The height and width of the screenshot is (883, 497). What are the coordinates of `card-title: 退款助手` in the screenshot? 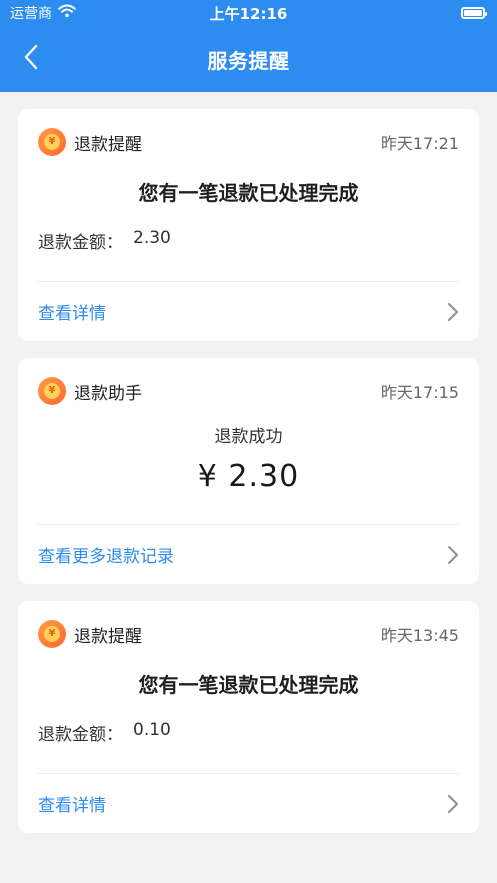 It's located at (108, 393).